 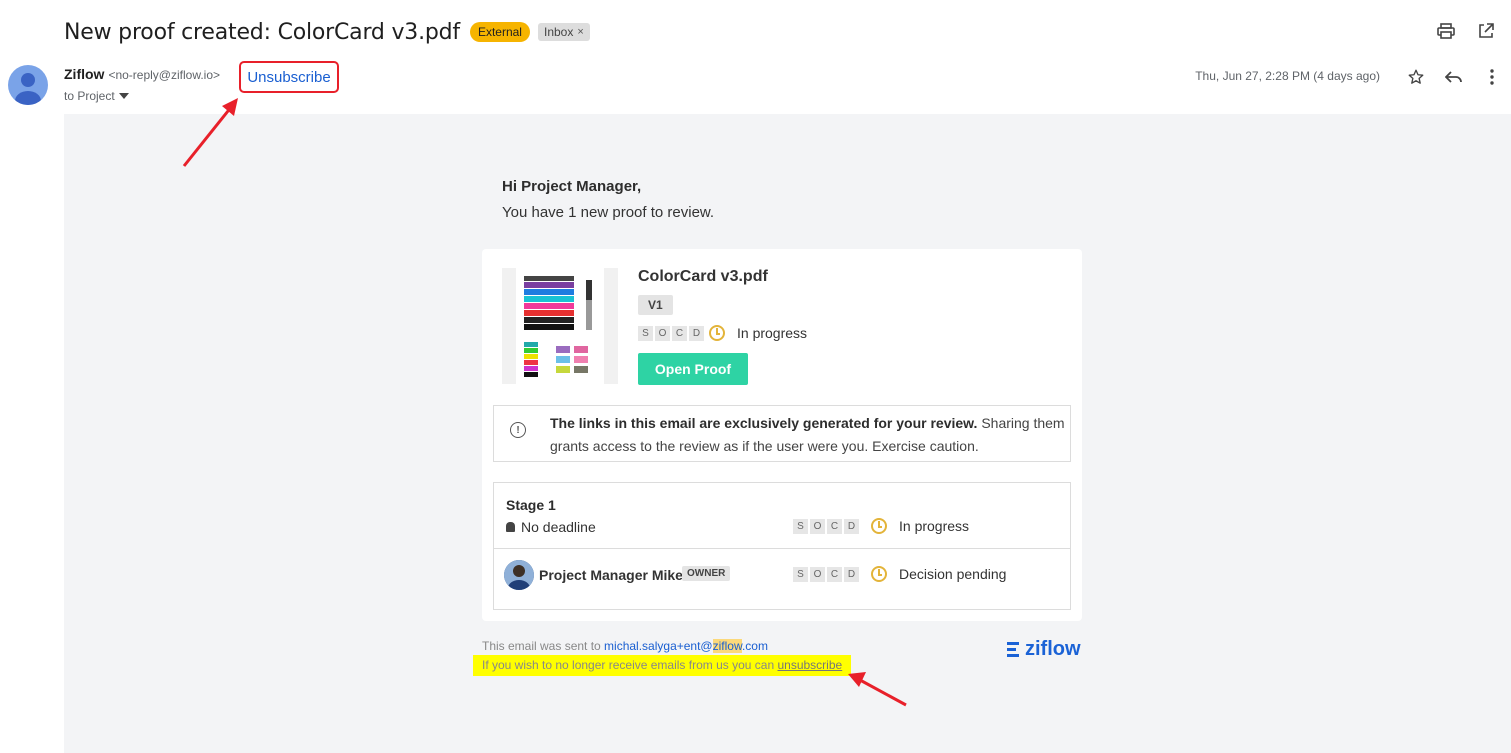 I want to click on open-in-new-window-icon, so click(x=1486, y=31).